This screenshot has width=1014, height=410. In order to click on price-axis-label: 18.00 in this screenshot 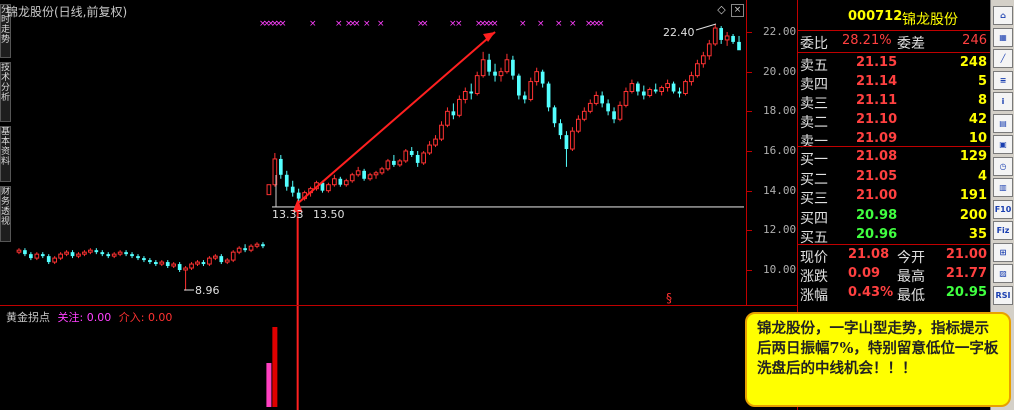, I will do `click(780, 111)`.